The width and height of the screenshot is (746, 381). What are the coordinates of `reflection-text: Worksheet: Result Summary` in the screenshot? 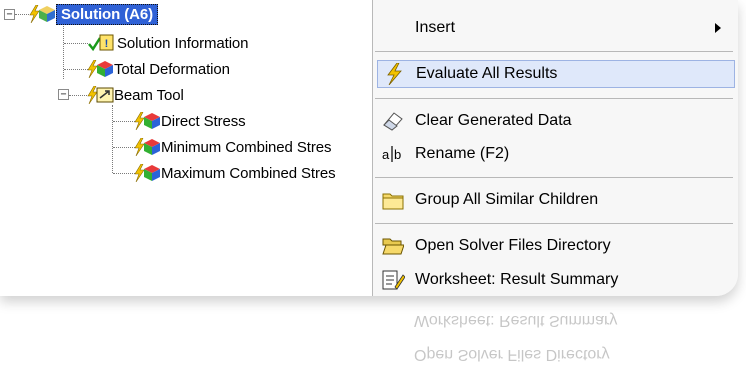 It's located at (516, 320).